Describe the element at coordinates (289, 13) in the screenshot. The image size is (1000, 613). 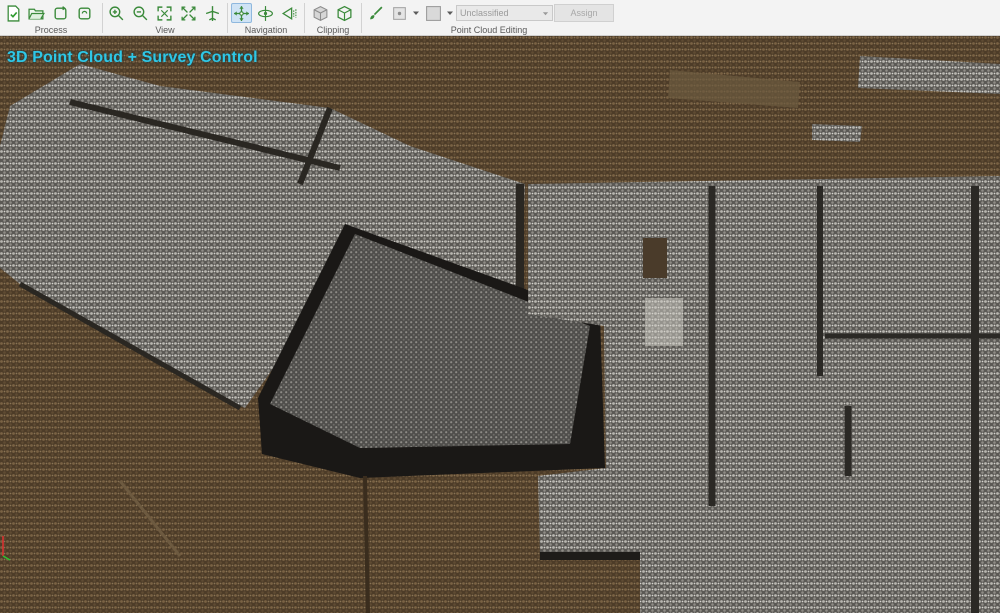
I see `walk-triangle-icon` at that location.